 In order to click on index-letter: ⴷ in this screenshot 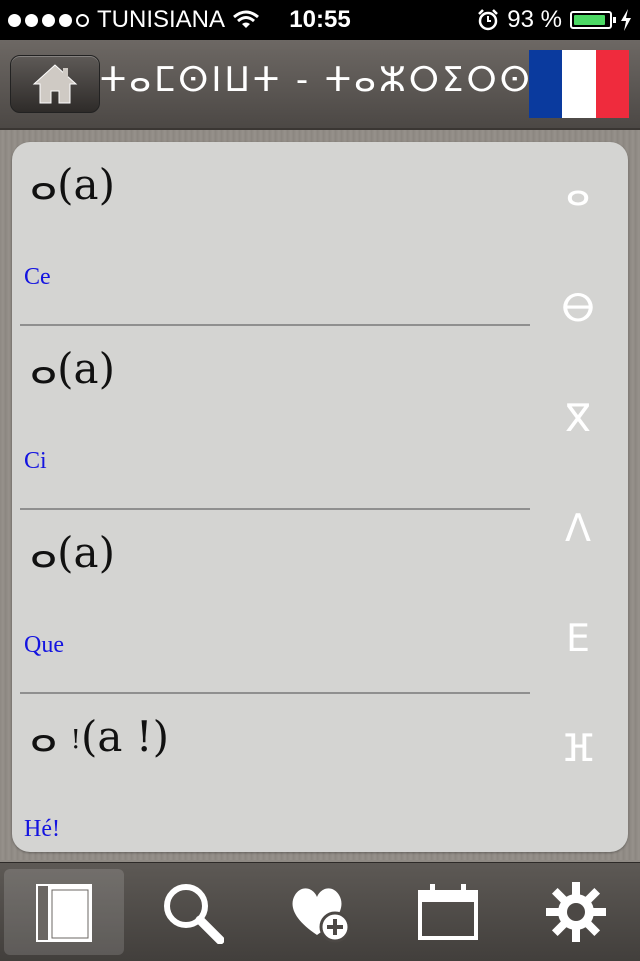, I will do `click(578, 528)`.